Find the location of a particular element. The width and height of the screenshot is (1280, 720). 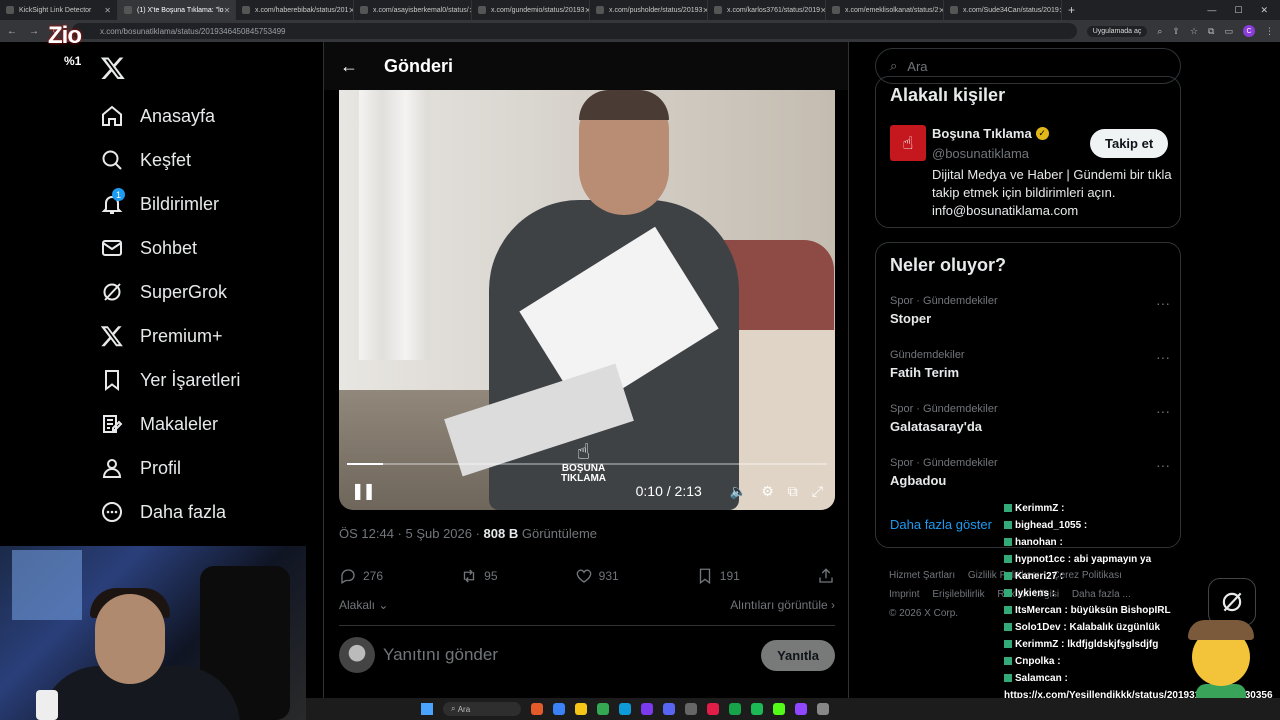

sidebar-item-articles: Makaleler is located at coordinates (206, 424).